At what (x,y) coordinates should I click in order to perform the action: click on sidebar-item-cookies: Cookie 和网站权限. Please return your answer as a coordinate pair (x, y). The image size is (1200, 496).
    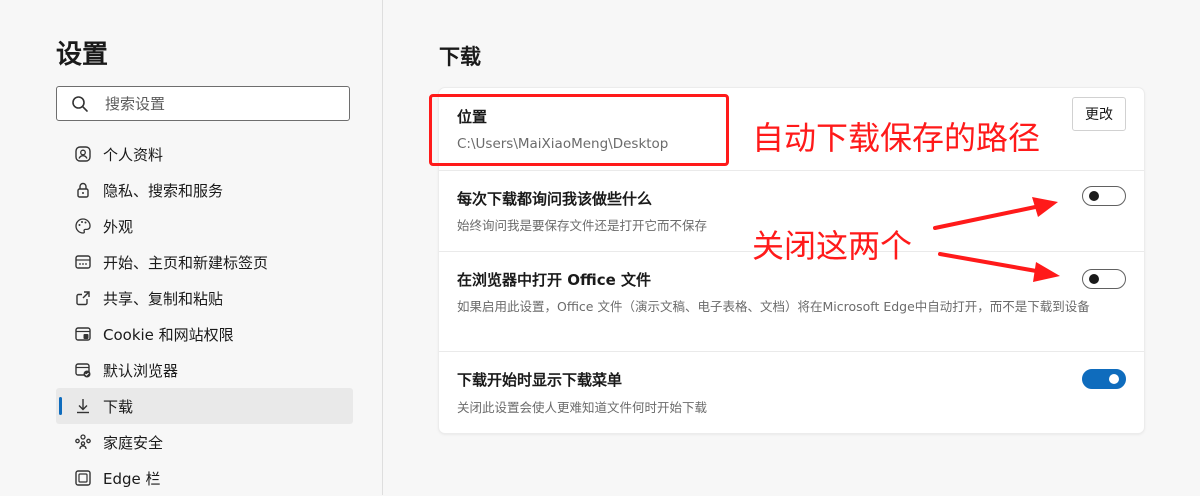
    Looking at the image, I should click on (204, 334).